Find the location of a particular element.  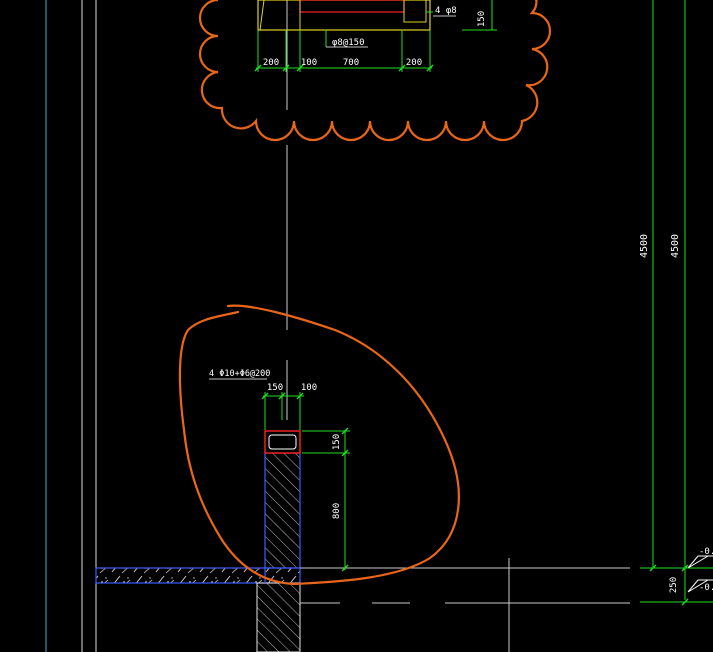

top-dim-bottom-3: 700 is located at coordinates (351, 63).